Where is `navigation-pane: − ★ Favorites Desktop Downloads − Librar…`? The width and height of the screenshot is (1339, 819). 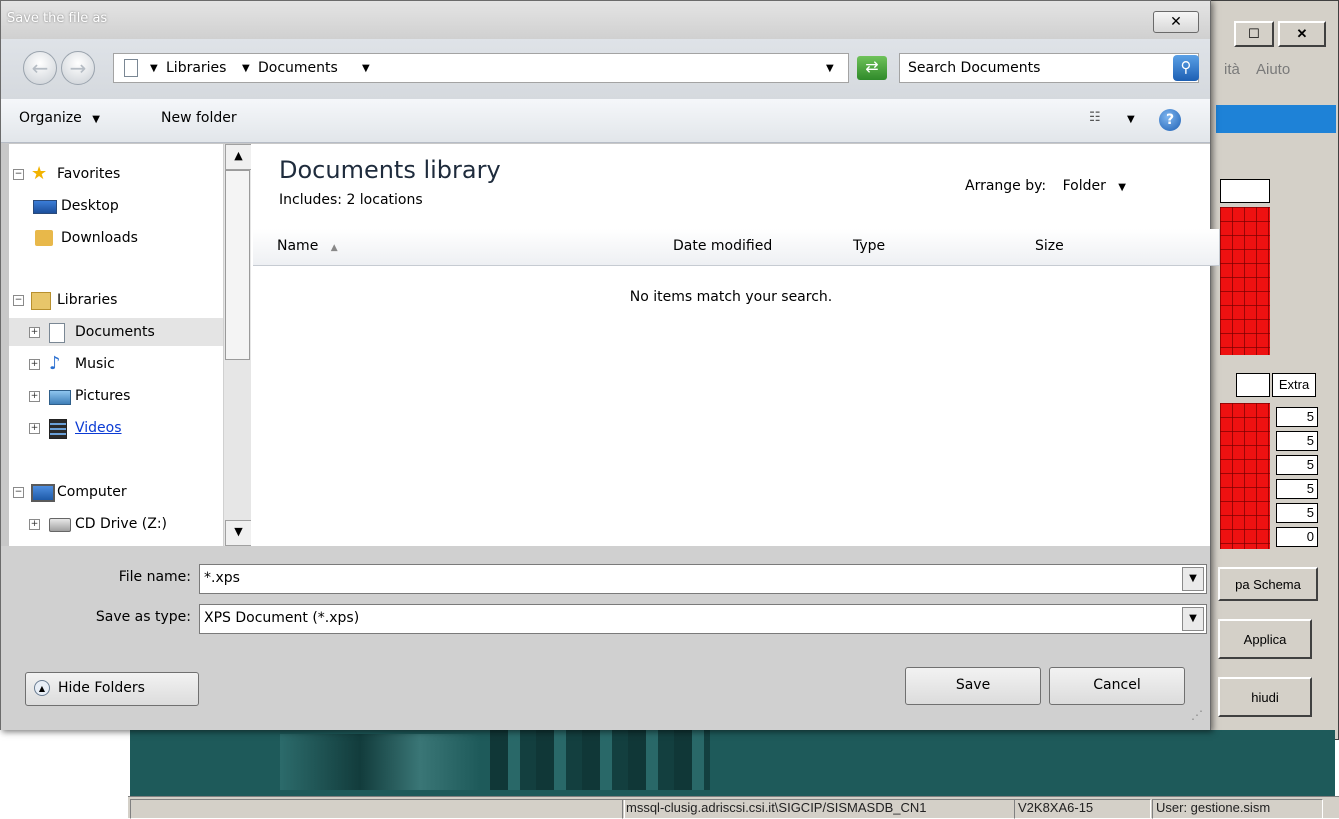 navigation-pane: − ★ Favorites Desktop Downloads − Librar… is located at coordinates (130, 345).